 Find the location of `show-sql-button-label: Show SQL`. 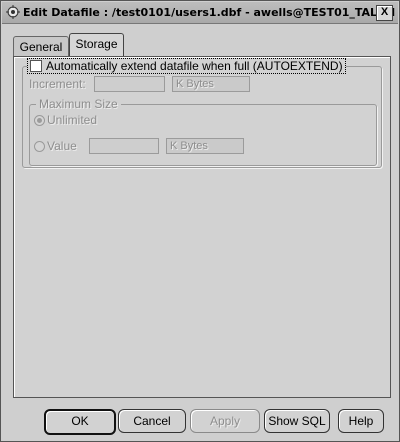

show-sql-button-label: Show SQL is located at coordinates (297, 421).